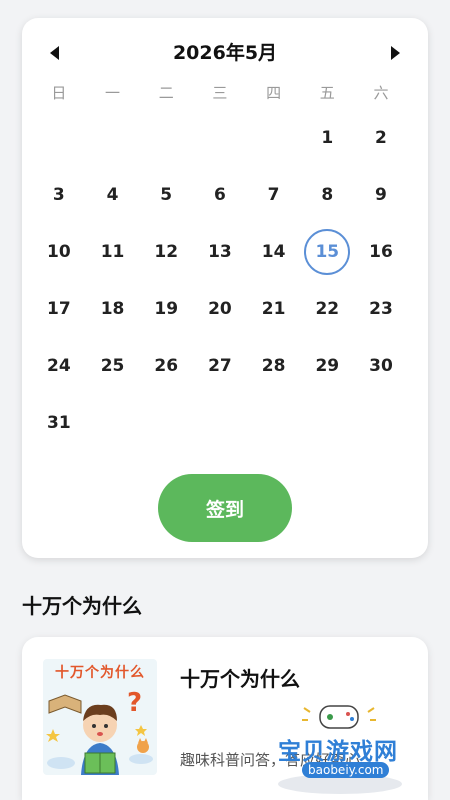 This screenshot has height=800, width=450. What do you see at coordinates (346, 770) in the screenshot?
I see `watermark-url: baobeiy.com` at bounding box center [346, 770].